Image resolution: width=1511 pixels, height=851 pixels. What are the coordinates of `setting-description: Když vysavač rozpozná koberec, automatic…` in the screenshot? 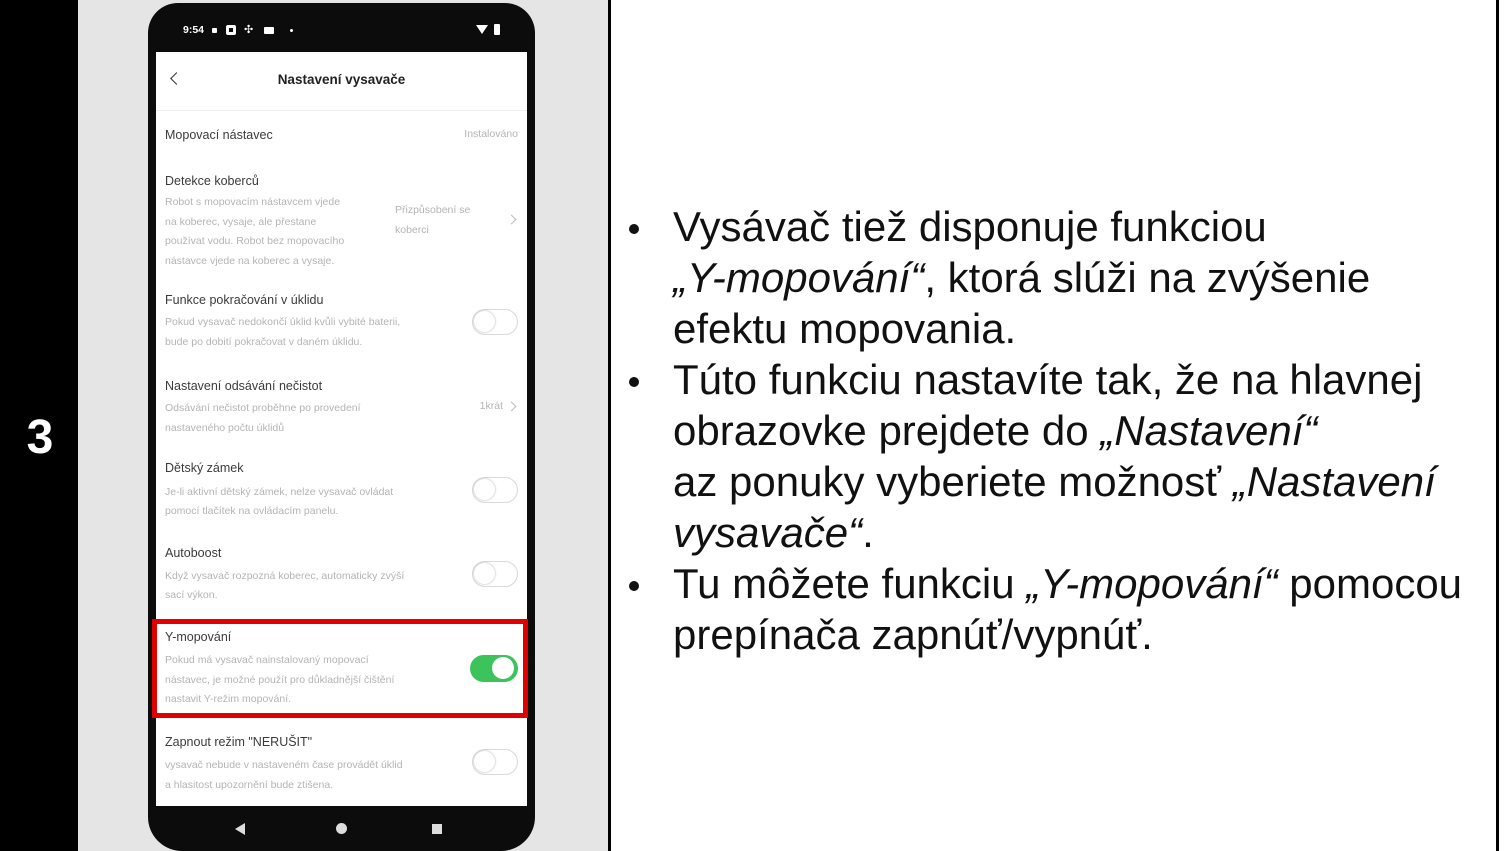 It's located at (284, 586).